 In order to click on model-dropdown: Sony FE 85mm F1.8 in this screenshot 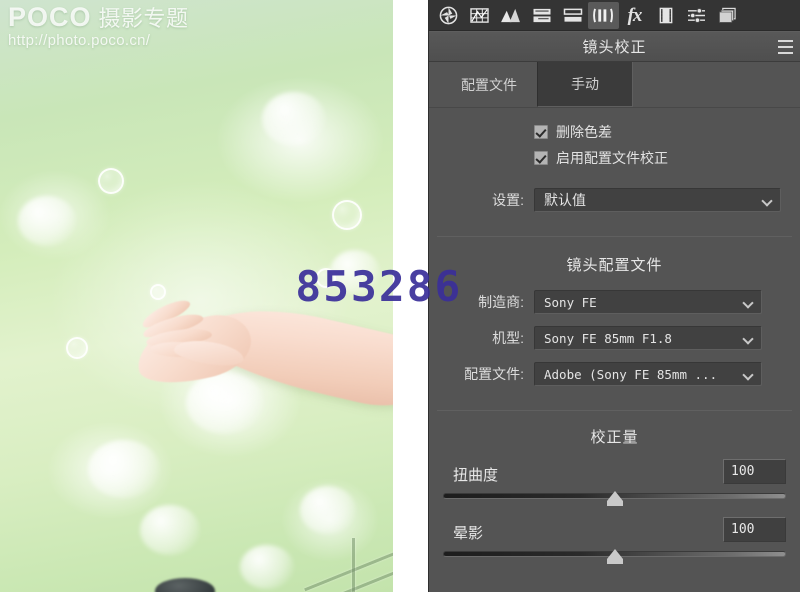, I will do `click(648, 338)`.